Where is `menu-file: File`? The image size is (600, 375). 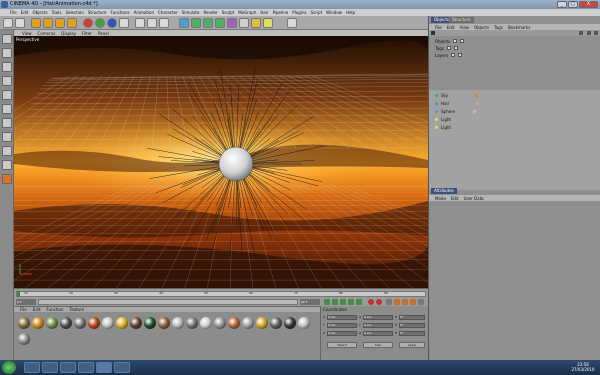
menu-file: File is located at coordinates (13, 12).